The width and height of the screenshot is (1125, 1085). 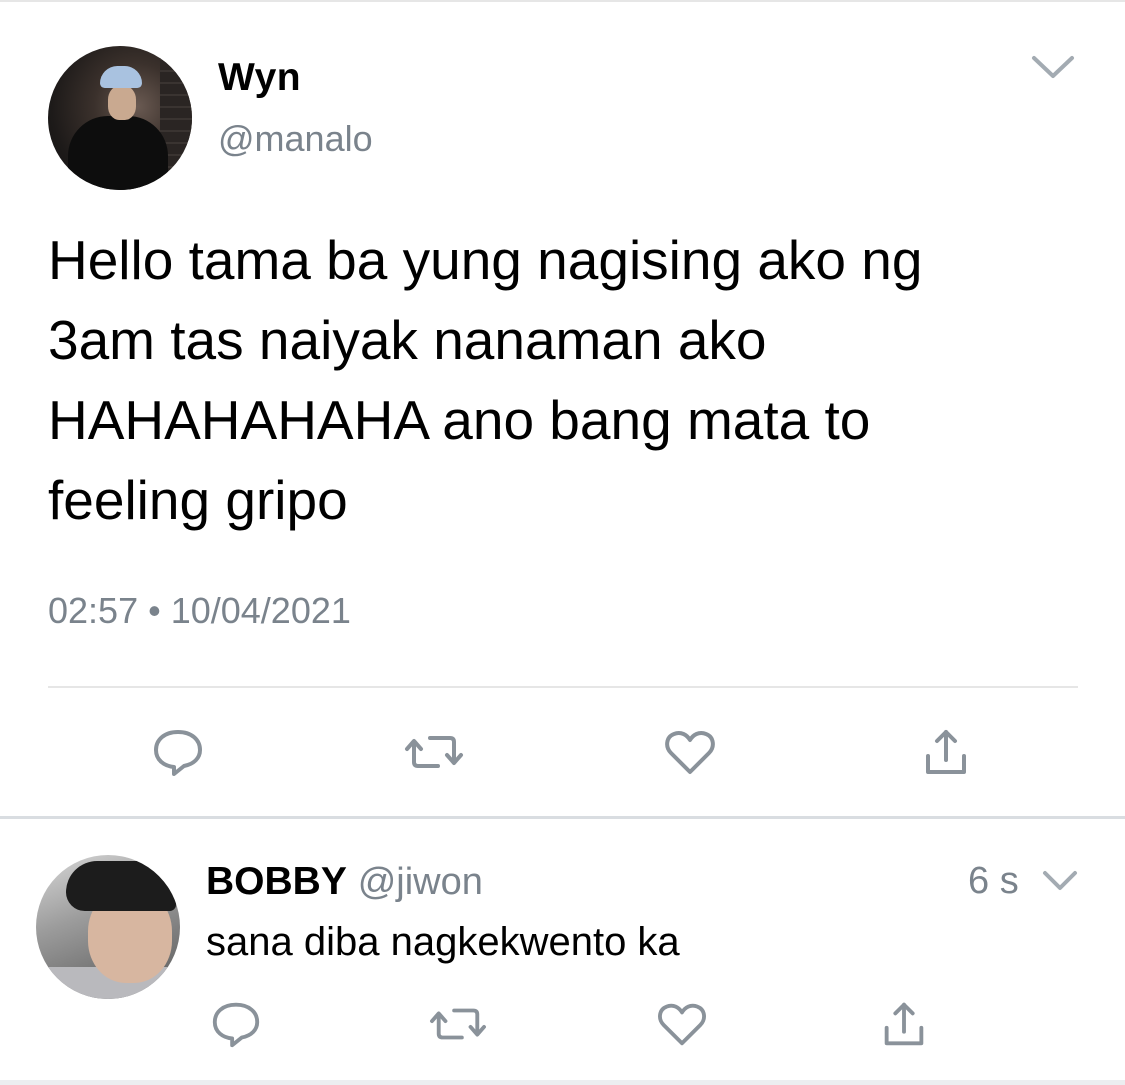 I want to click on tweet-date: 10/04/2021, so click(x=260, y=610).